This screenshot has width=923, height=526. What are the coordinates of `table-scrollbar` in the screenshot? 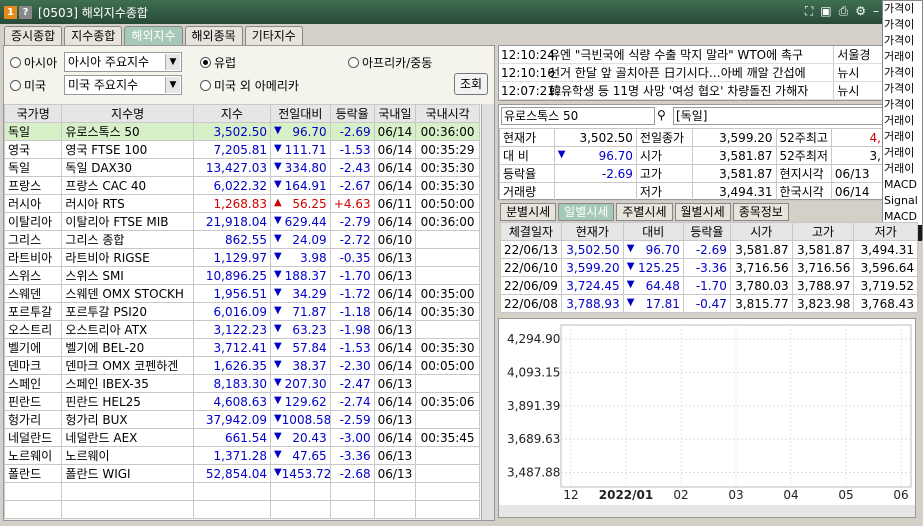 It's located at (487, 312).